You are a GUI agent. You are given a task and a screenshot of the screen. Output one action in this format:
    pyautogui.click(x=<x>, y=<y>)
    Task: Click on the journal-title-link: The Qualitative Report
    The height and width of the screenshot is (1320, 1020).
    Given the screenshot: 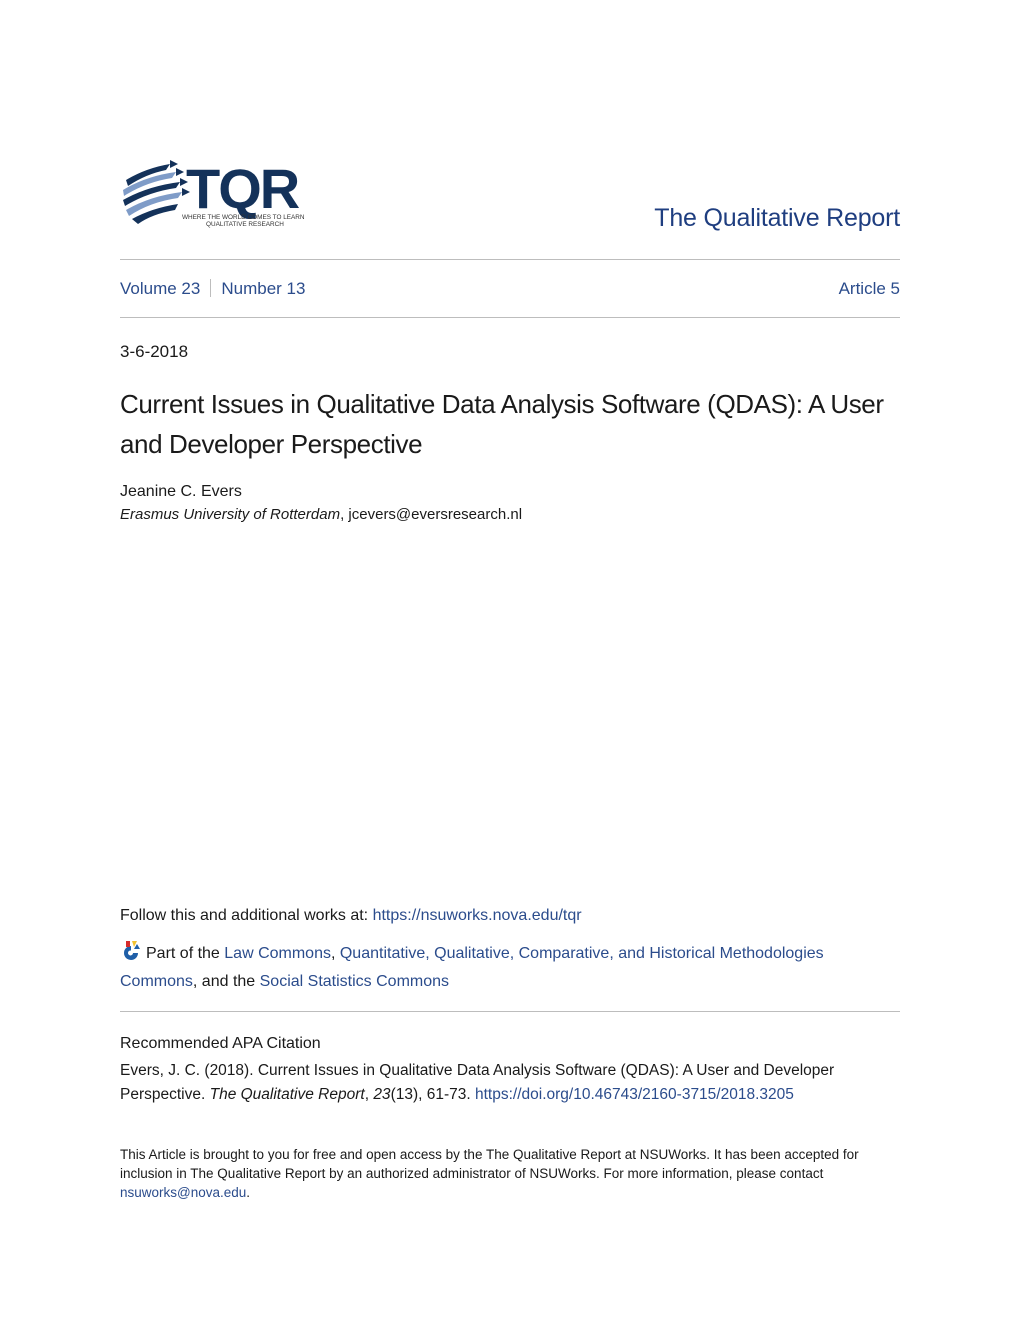 What is the action you would take?
    pyautogui.click(x=777, y=218)
    